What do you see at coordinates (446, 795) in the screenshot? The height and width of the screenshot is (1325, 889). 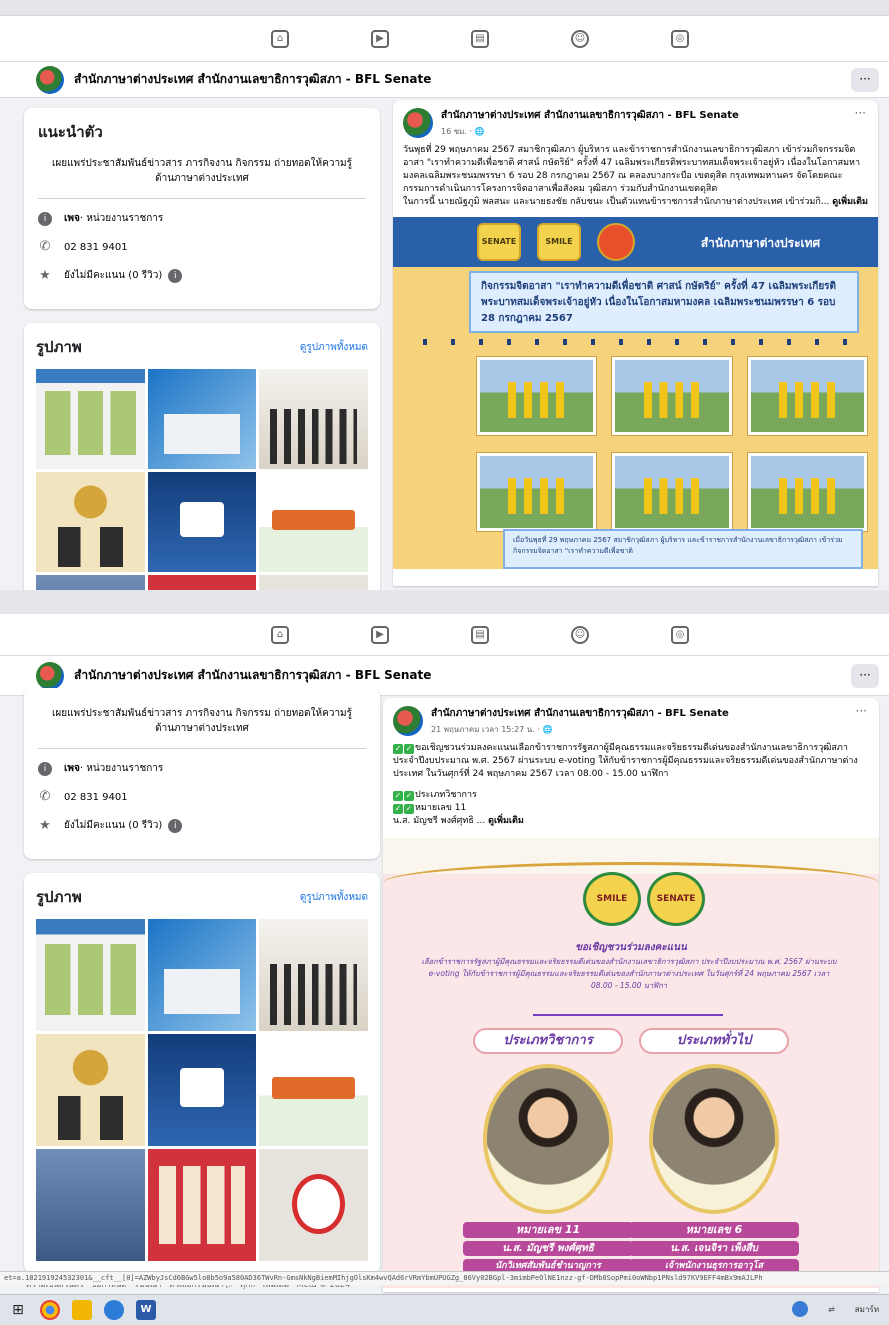 I see `post-line: ประเภทวิชาการ` at bounding box center [446, 795].